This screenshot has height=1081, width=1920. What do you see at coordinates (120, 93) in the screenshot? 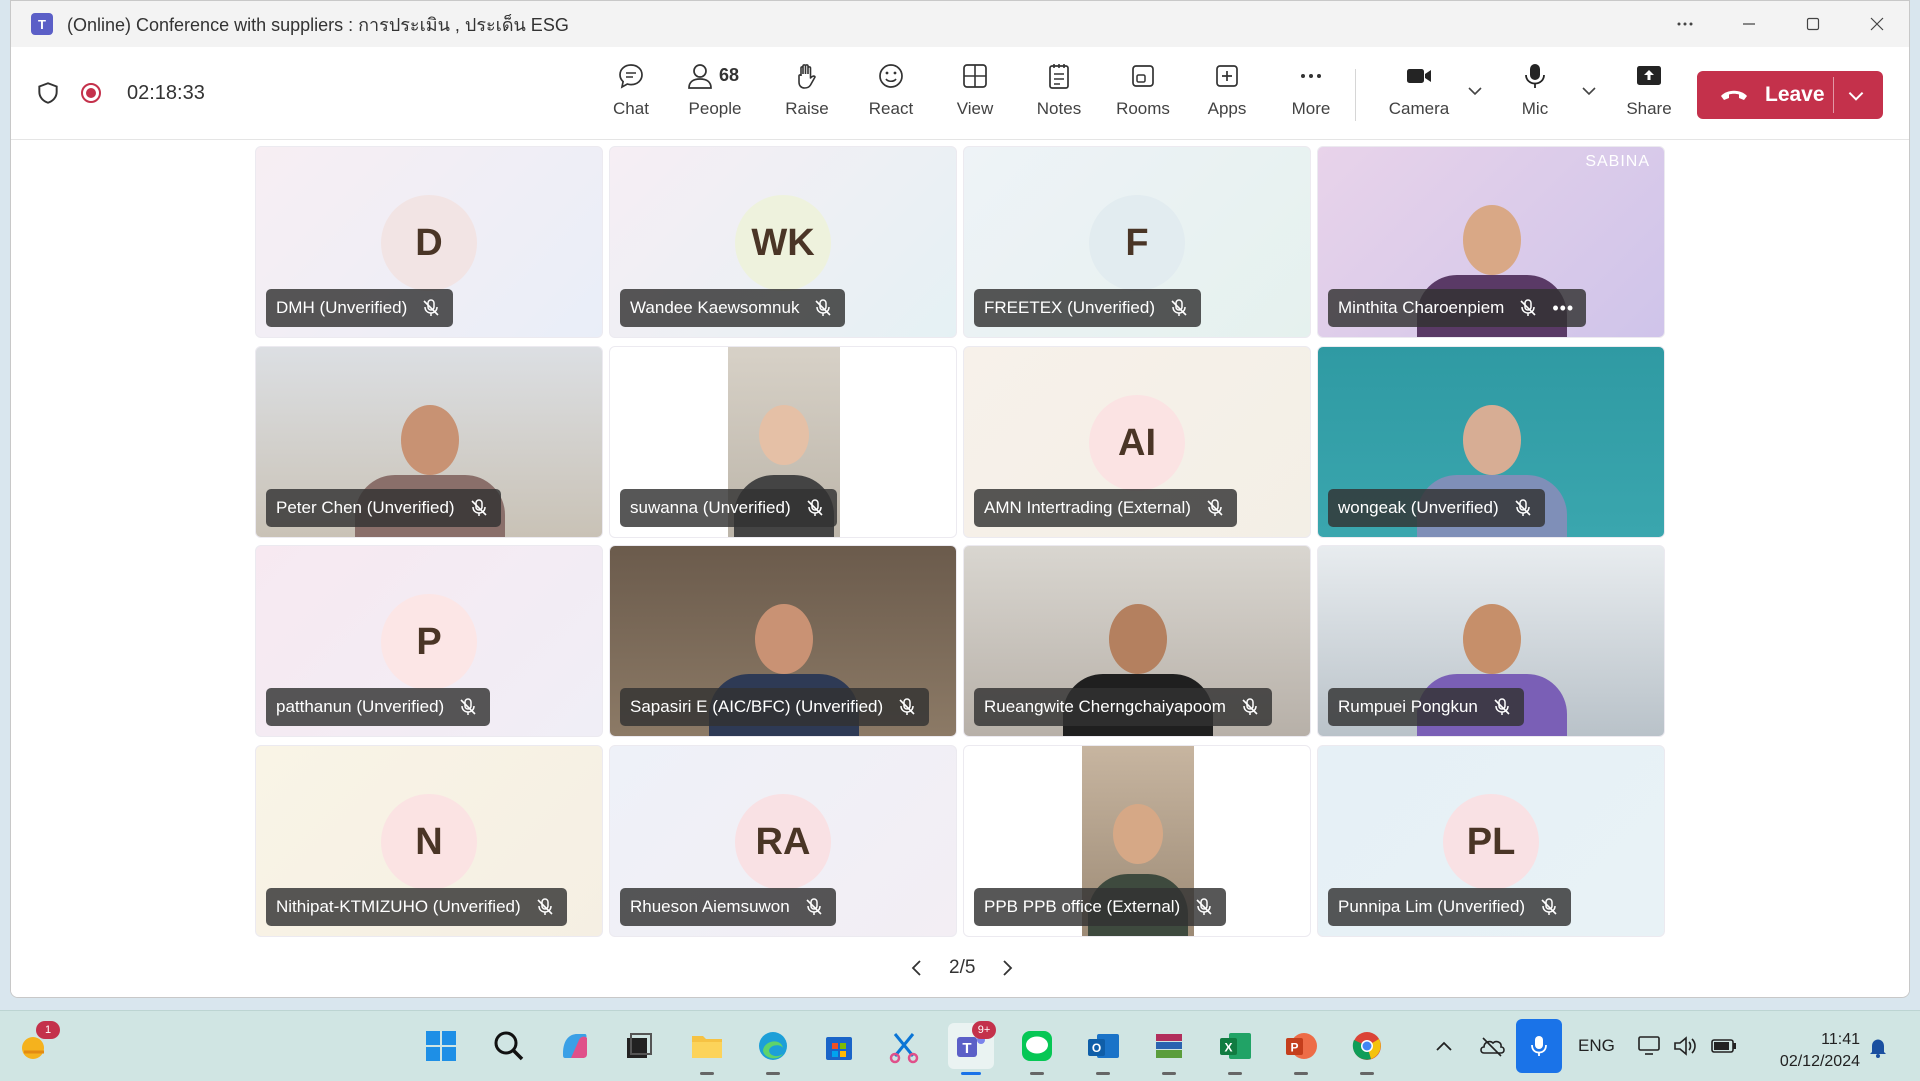
I see `meeting-status: 02:18:33` at bounding box center [120, 93].